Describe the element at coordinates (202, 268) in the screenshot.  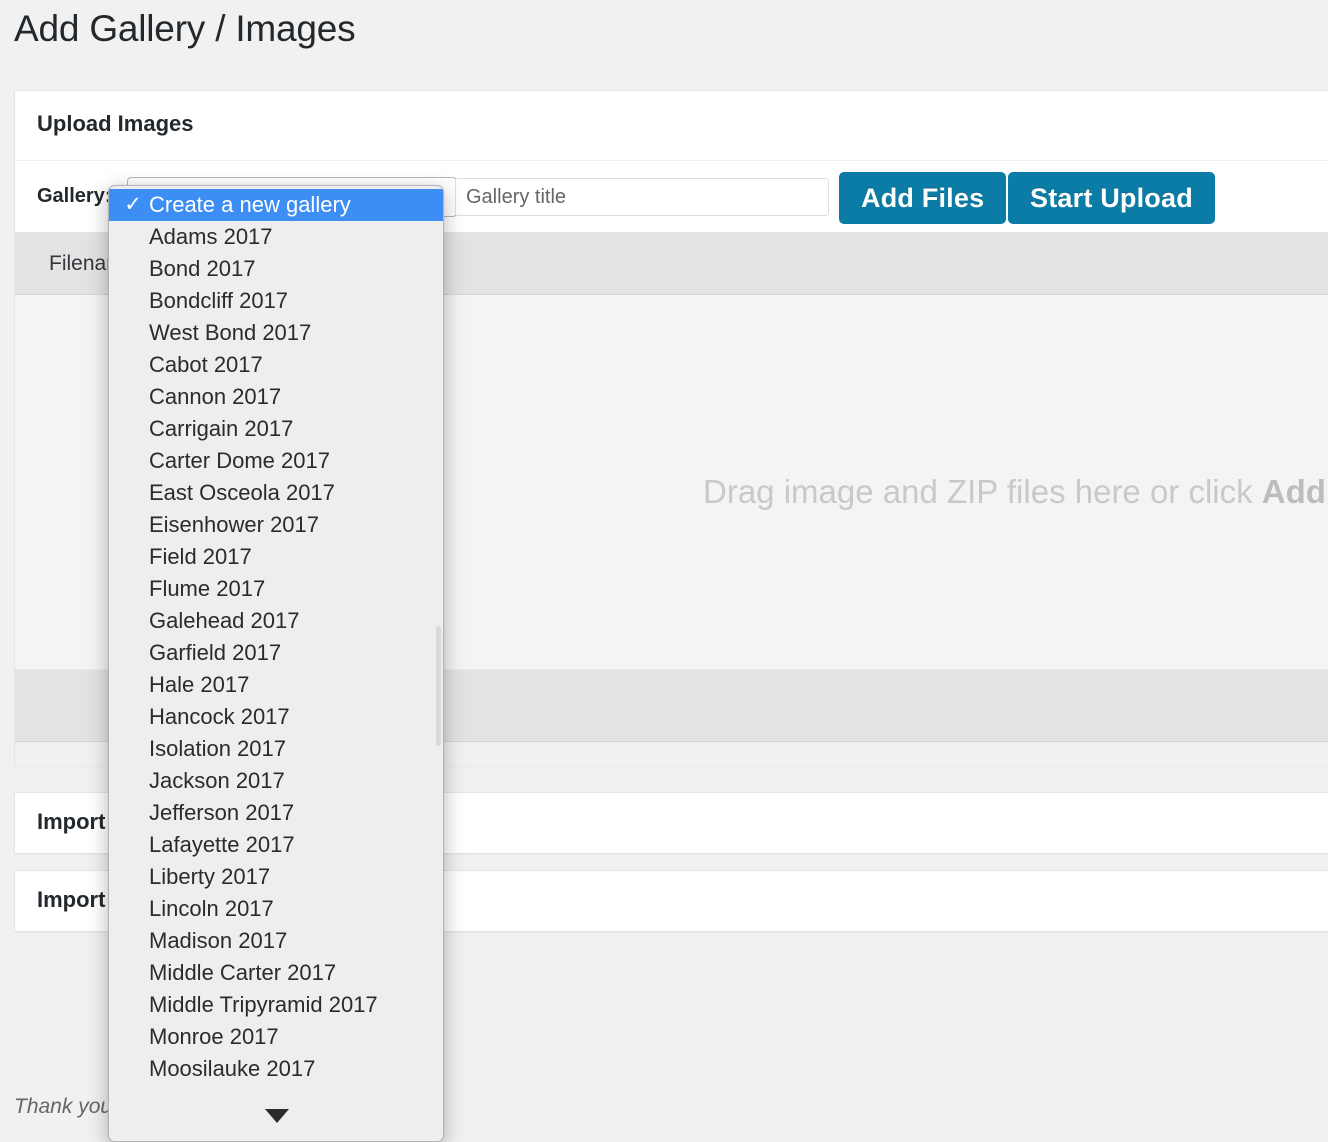
I see `gallery-dropdown-option-label: Bond 2017` at that location.